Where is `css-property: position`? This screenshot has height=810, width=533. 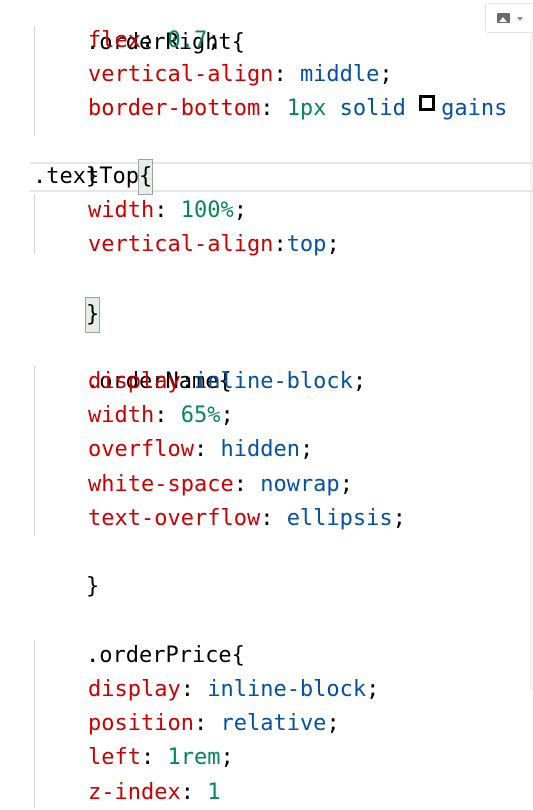
css-property: position is located at coordinates (141, 723).